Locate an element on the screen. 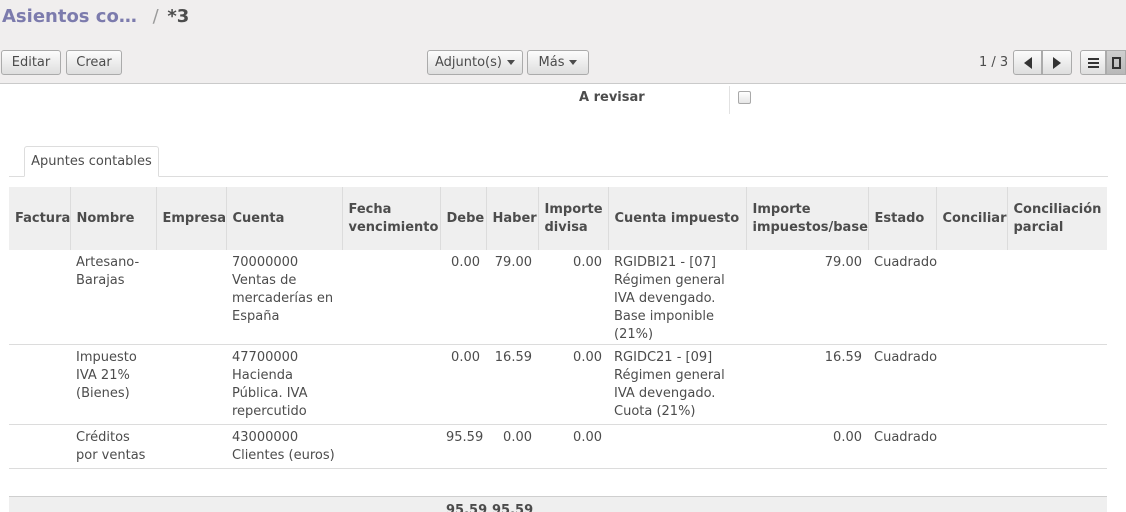 The height and width of the screenshot is (512, 1126). column-header: Fecha vencimiento is located at coordinates (390, 218).